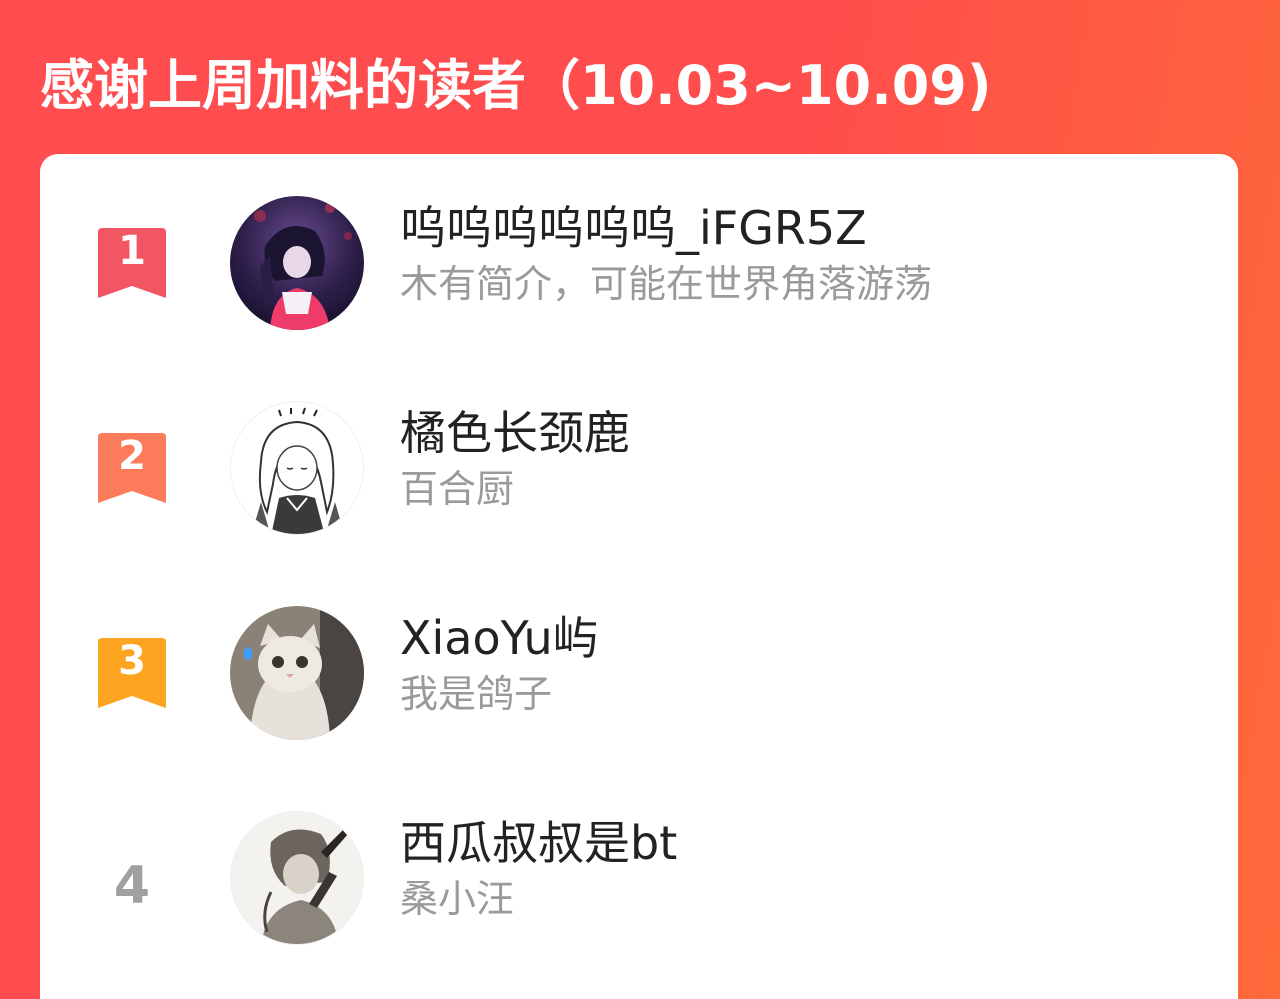  Describe the element at coordinates (516, 85) in the screenshot. I see `page-title: 感谢上周加料的读者（10.03~10.09)` at that location.